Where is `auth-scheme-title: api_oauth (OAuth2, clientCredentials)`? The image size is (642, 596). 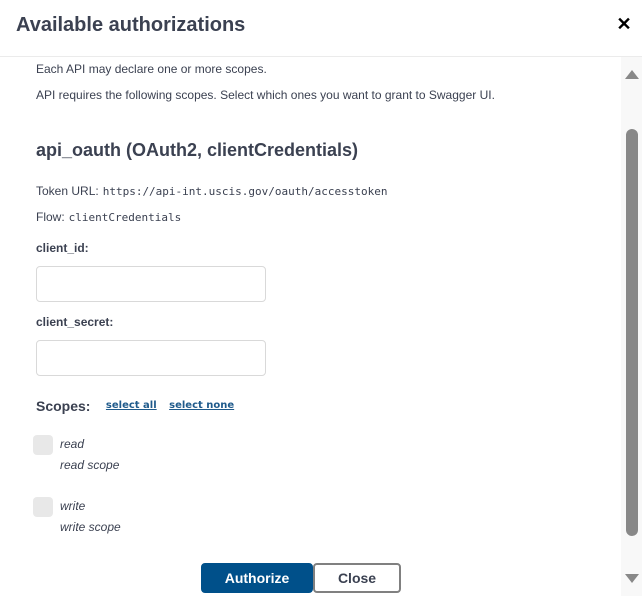 auth-scheme-title: api_oauth (OAuth2, clientCredentials) is located at coordinates (197, 150).